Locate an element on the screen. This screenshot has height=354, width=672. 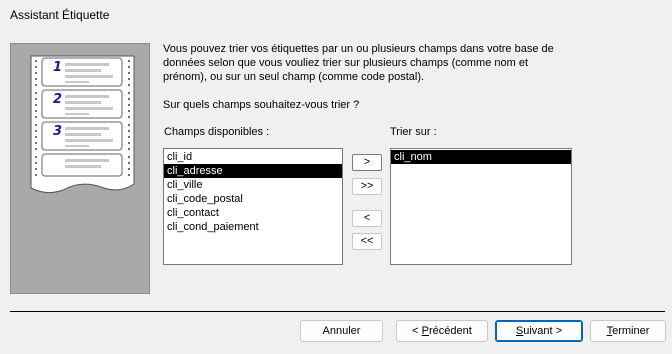
title-bar: Assistant Étiquette is located at coordinates (336, 15).